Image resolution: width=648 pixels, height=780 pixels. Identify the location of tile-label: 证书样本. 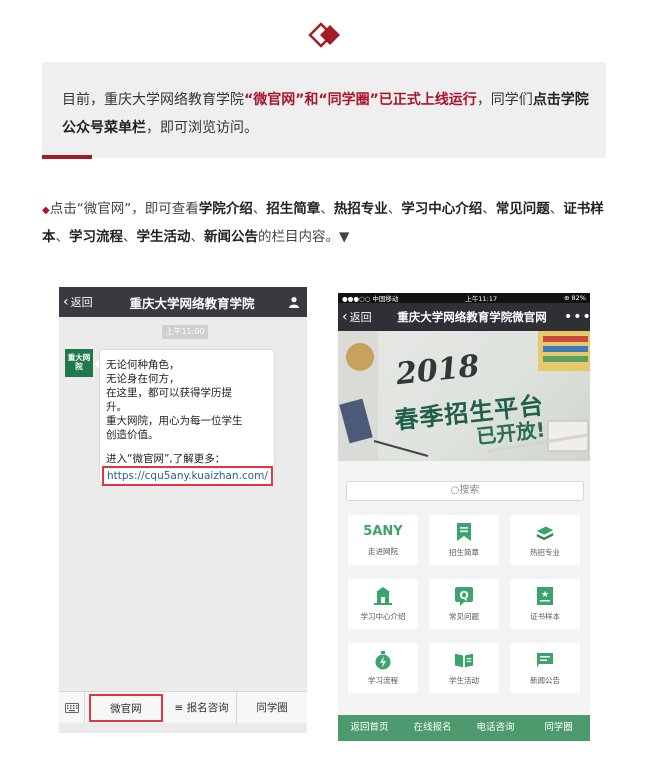
(545, 616).